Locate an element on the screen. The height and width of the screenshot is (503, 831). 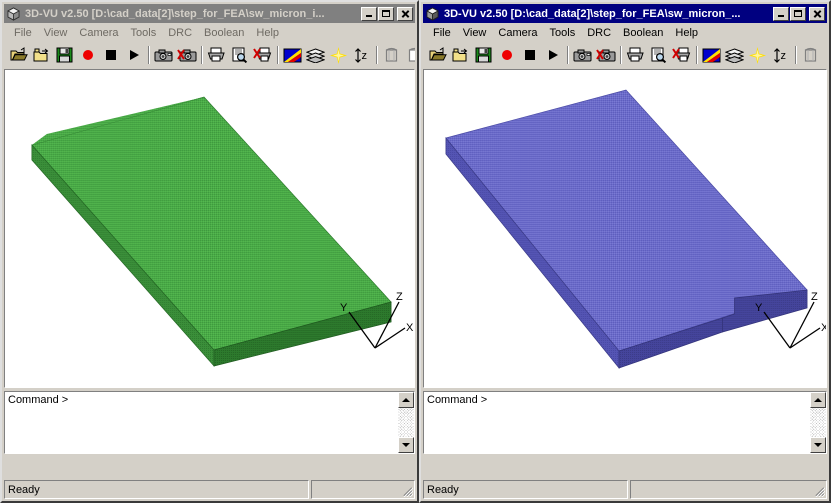
titlebar-buttons-left is located at coordinates (386, 13).